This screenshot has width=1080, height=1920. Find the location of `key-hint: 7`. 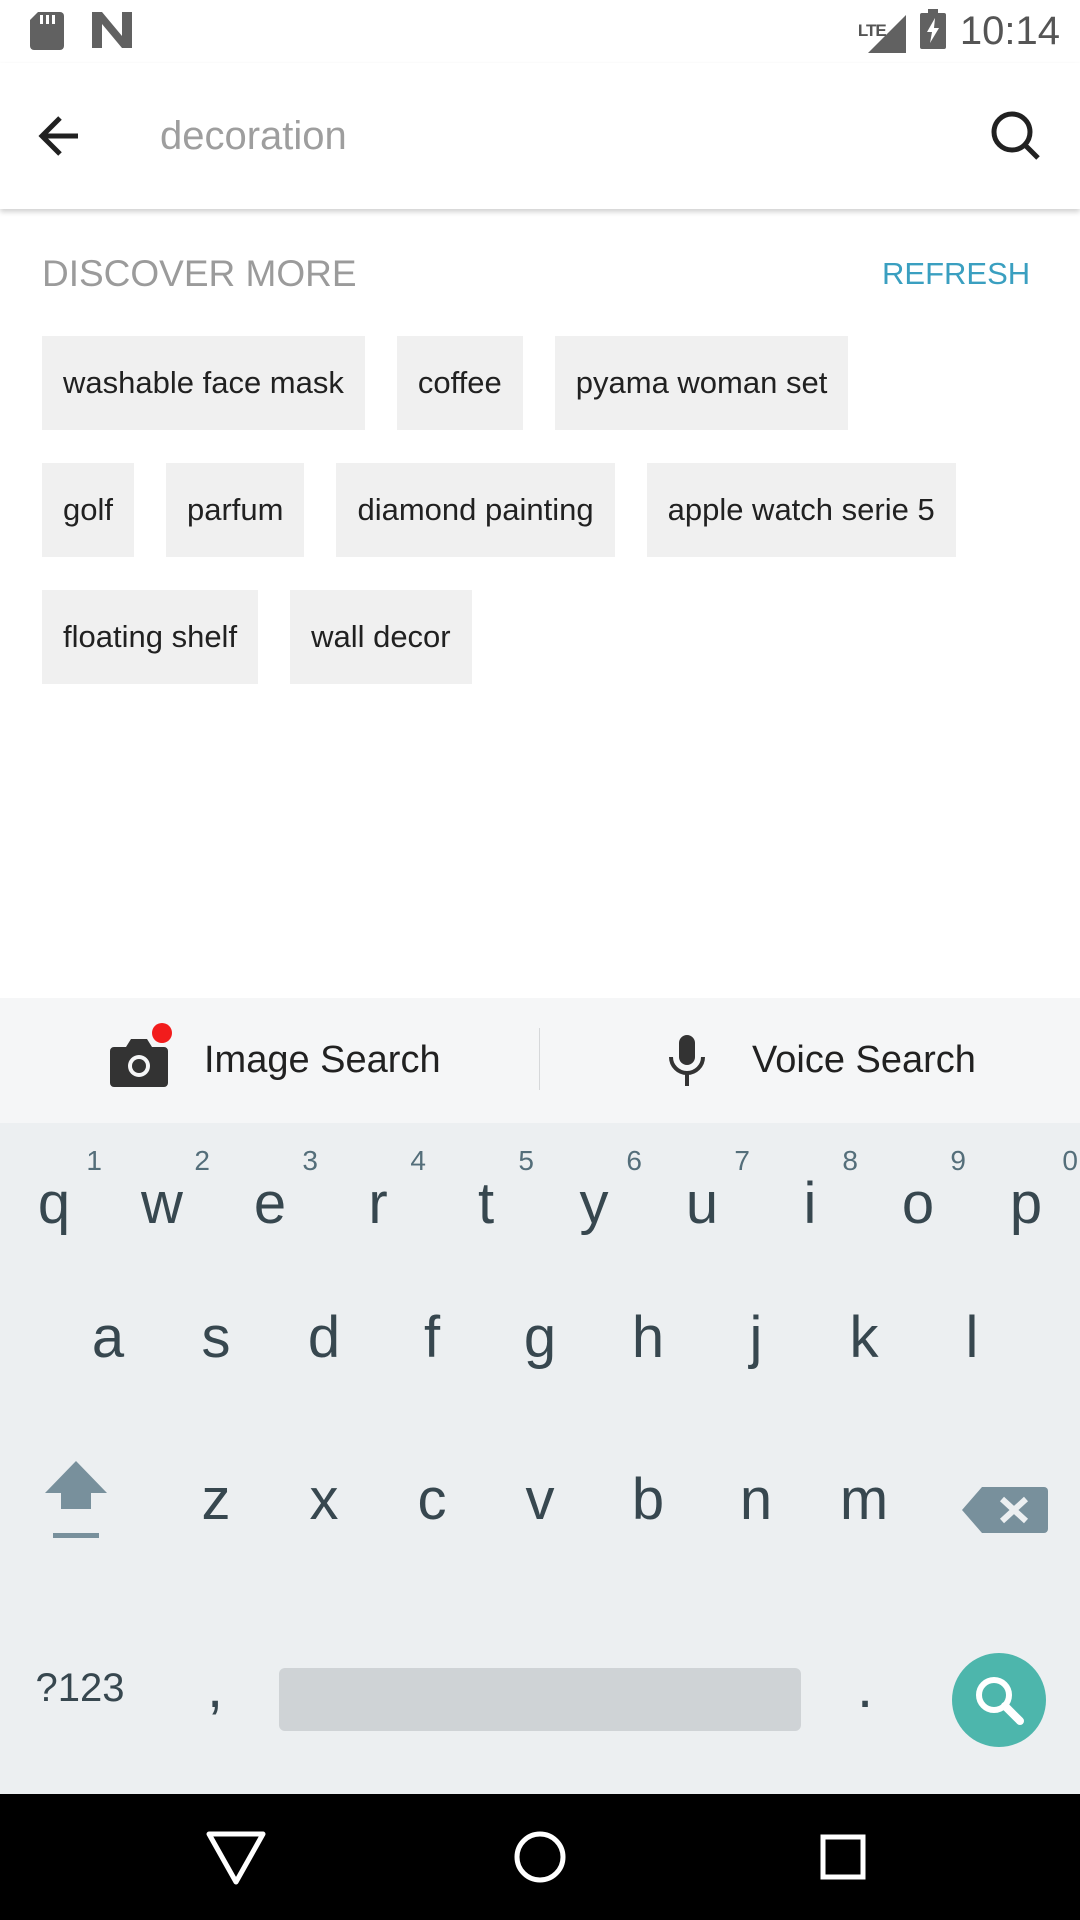

key-hint: 7 is located at coordinates (742, 1160).